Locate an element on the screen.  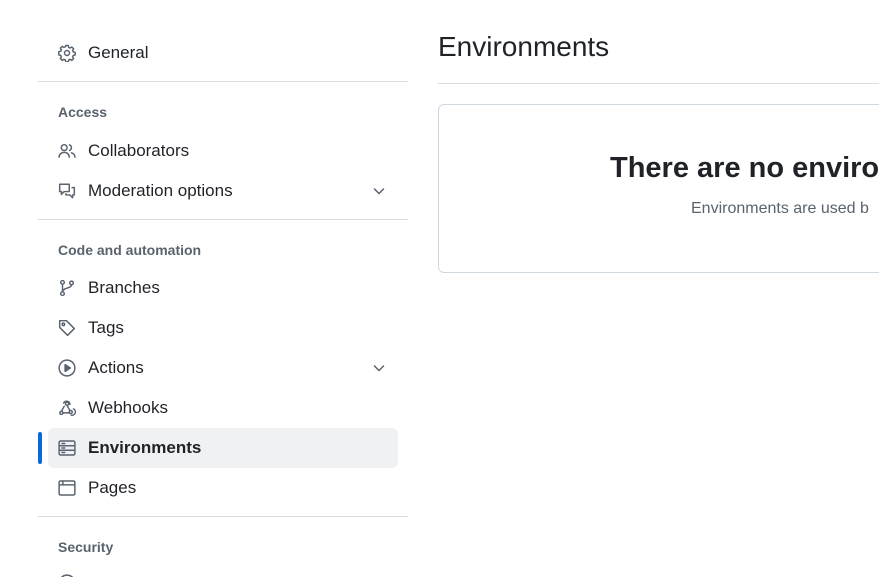
play-icon is located at coordinates (67, 368).